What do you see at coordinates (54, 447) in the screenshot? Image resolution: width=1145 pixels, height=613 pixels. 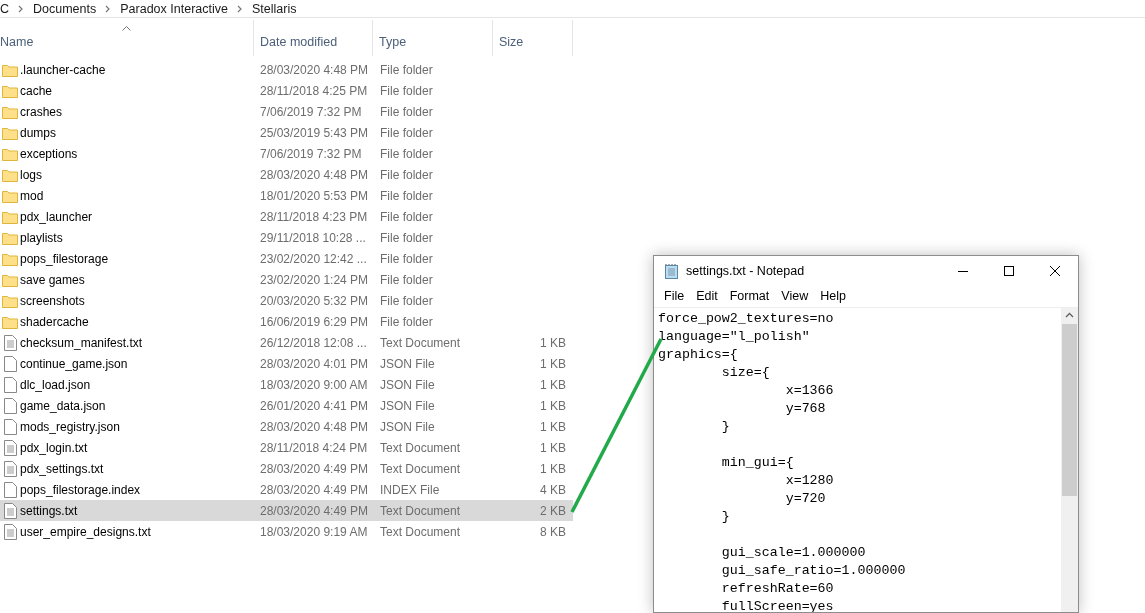 I see `file-name: pdx_login.txt` at bounding box center [54, 447].